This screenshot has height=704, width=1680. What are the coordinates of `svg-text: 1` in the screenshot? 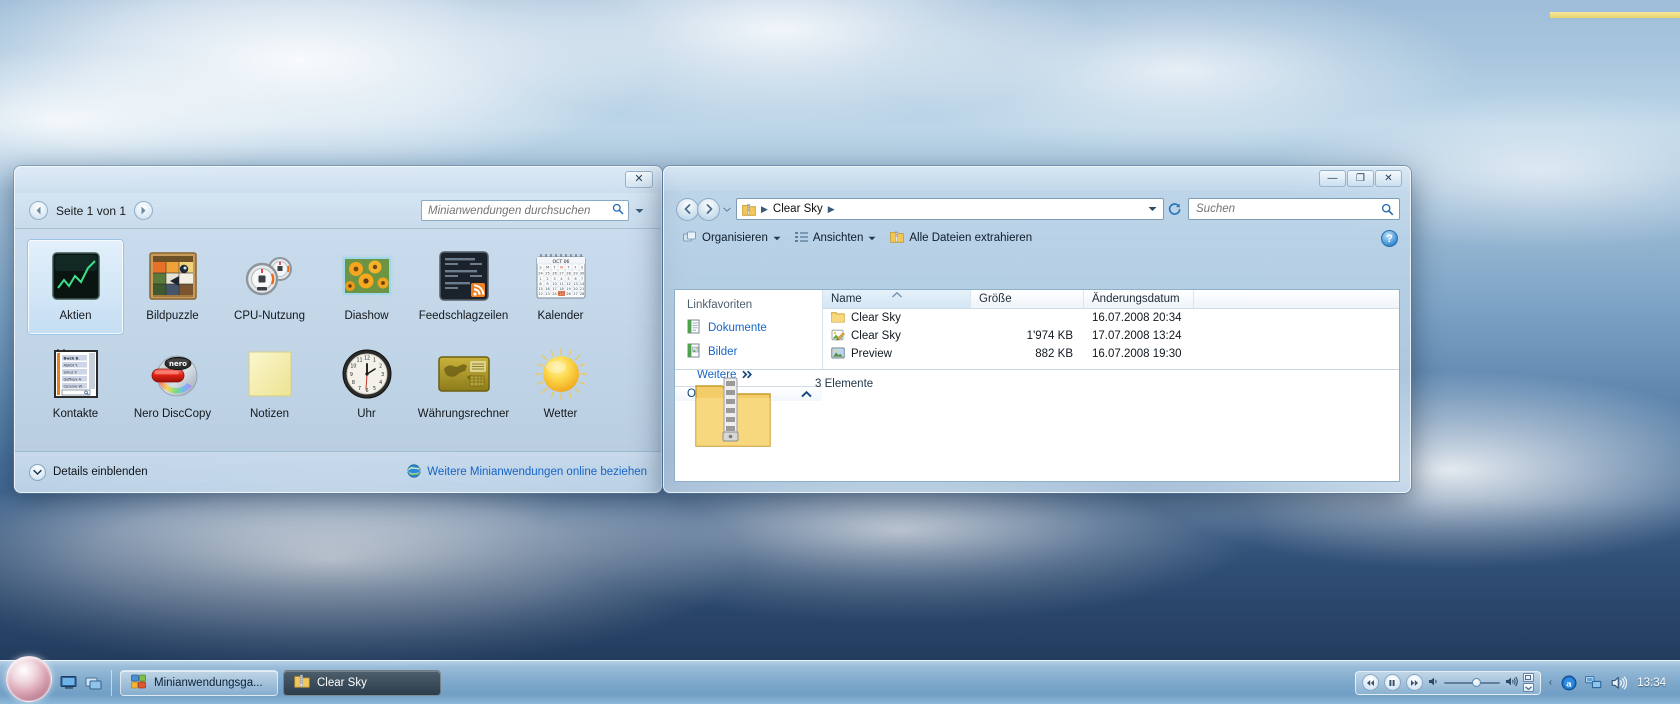 It's located at (540, 279).